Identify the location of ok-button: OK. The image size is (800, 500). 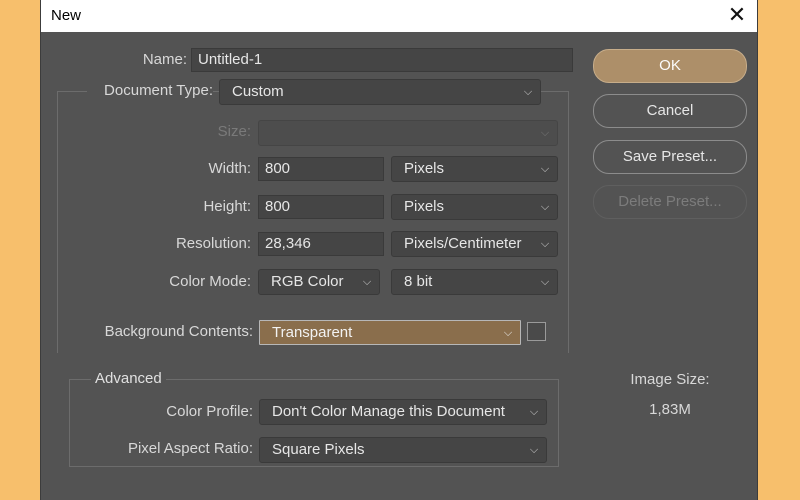
(670, 66).